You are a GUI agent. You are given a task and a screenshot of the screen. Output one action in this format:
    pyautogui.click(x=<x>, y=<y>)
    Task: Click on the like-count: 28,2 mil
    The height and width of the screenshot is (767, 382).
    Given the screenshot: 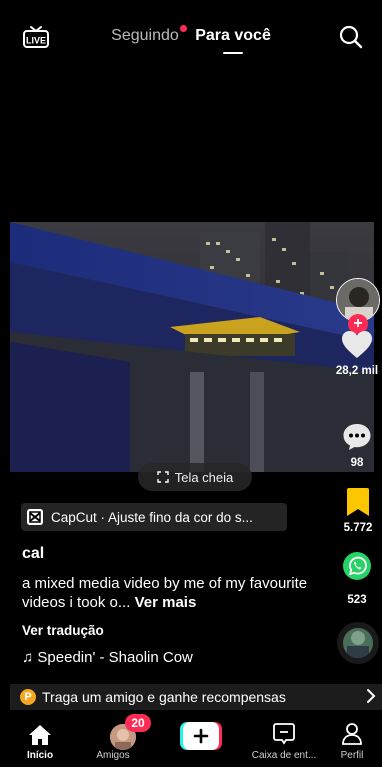 What is the action you would take?
    pyautogui.click(x=357, y=371)
    